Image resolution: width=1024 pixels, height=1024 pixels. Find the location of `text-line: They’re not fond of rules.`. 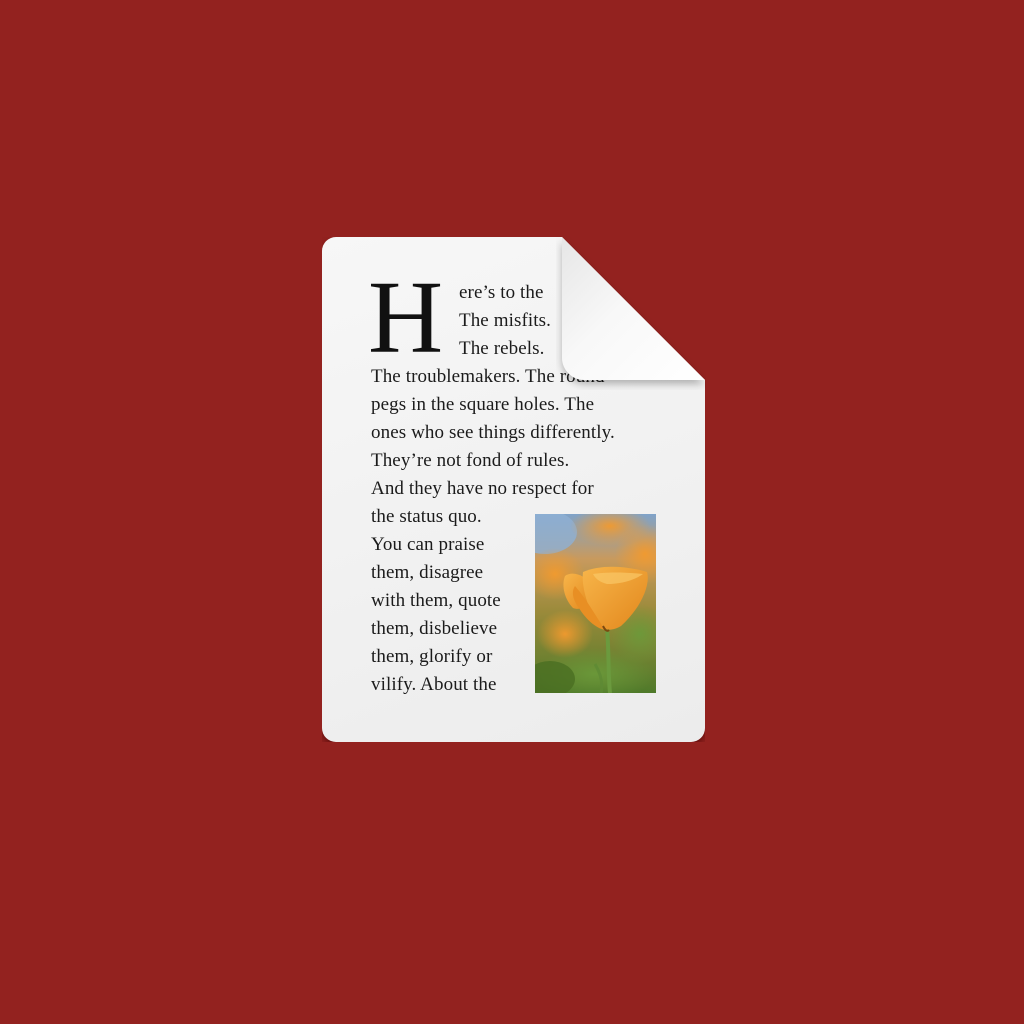

text-line: They’re not fond of rules. is located at coordinates (470, 460).